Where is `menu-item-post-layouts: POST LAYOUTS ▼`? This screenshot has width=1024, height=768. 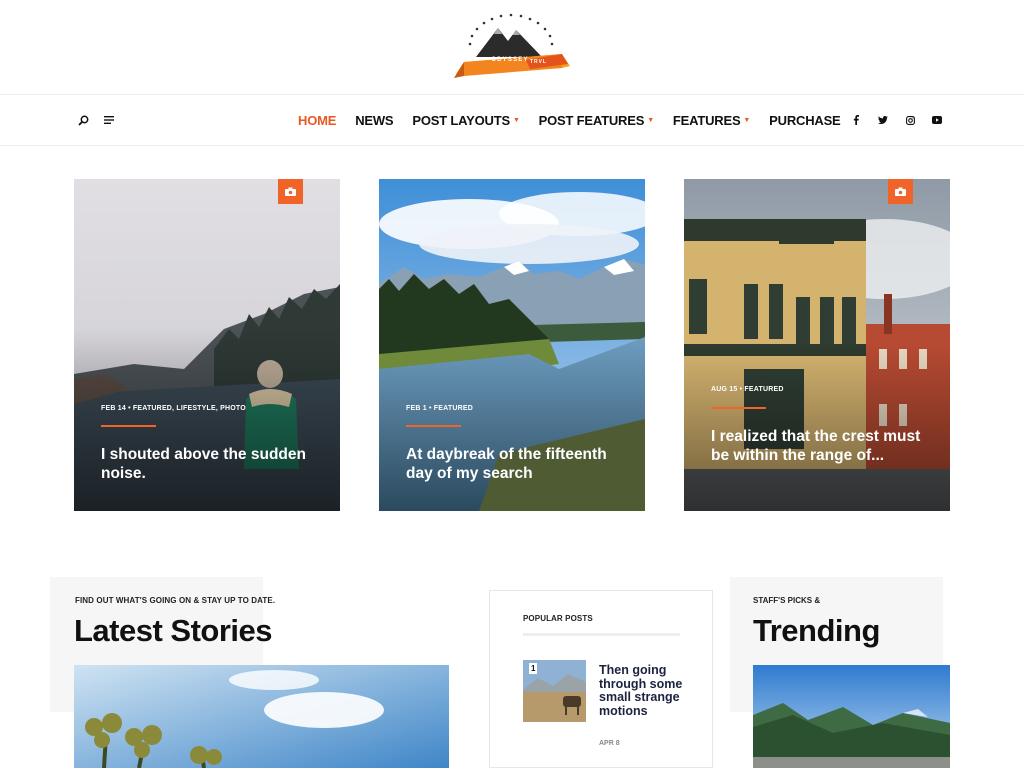
menu-item-post-layouts: POST LAYOUTS ▼ is located at coordinates (465, 120).